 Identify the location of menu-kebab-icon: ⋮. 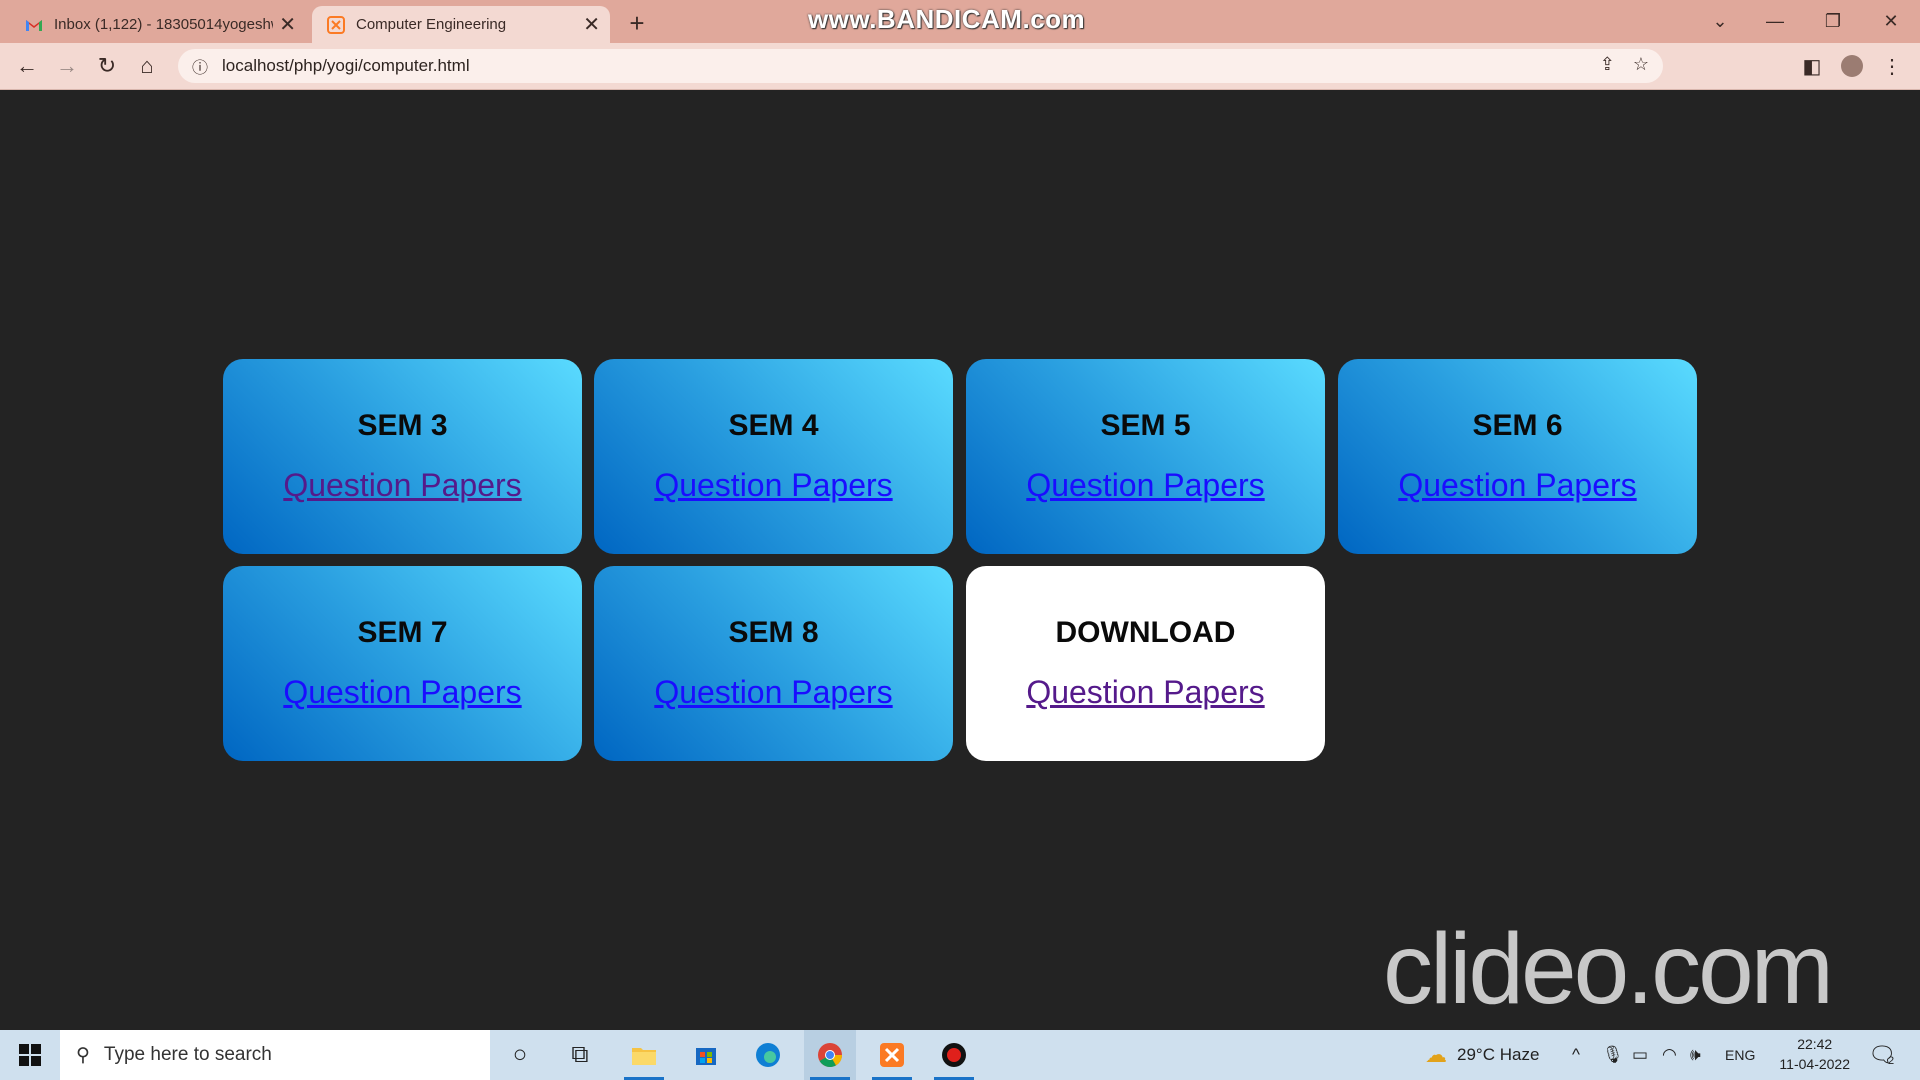
(1892, 66).